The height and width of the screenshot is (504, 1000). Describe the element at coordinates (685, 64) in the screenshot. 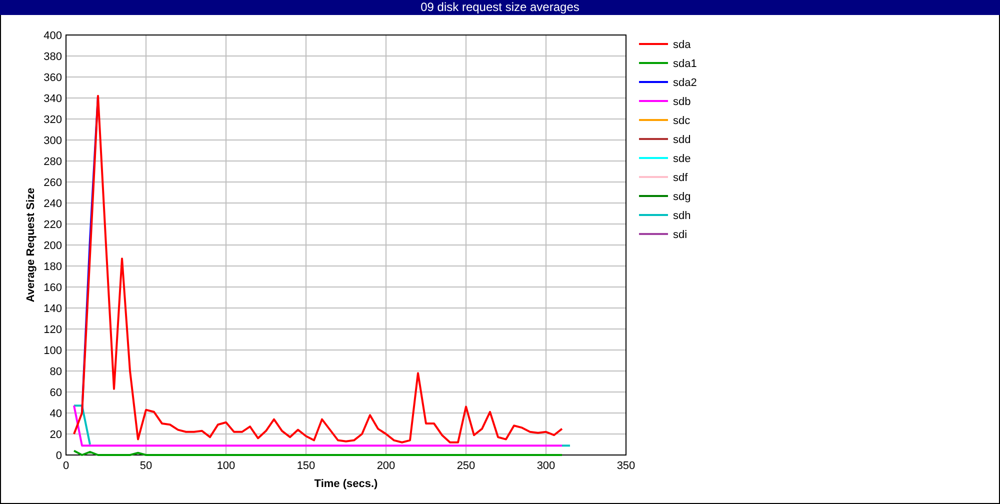

I see `legend-label: sda1` at that location.